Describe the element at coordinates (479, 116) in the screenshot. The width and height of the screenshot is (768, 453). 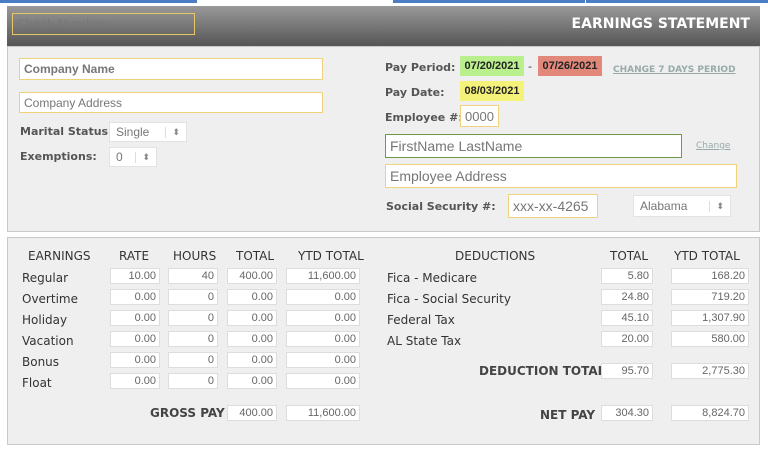
I see `employee-number-input: 0000` at that location.